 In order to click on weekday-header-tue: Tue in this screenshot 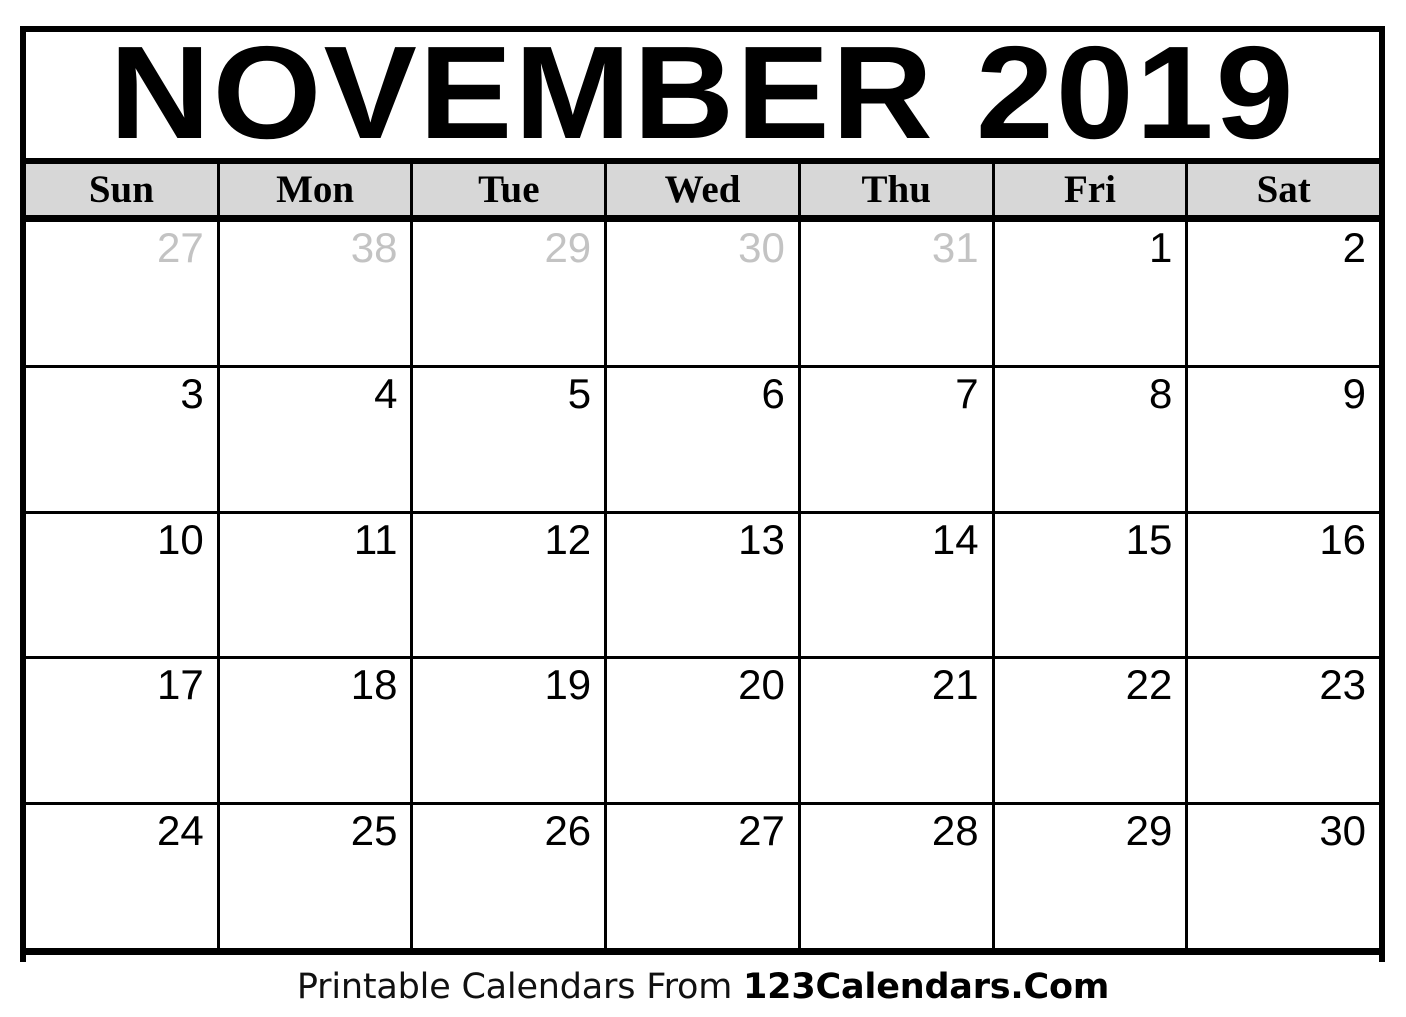, I will do `click(510, 189)`.